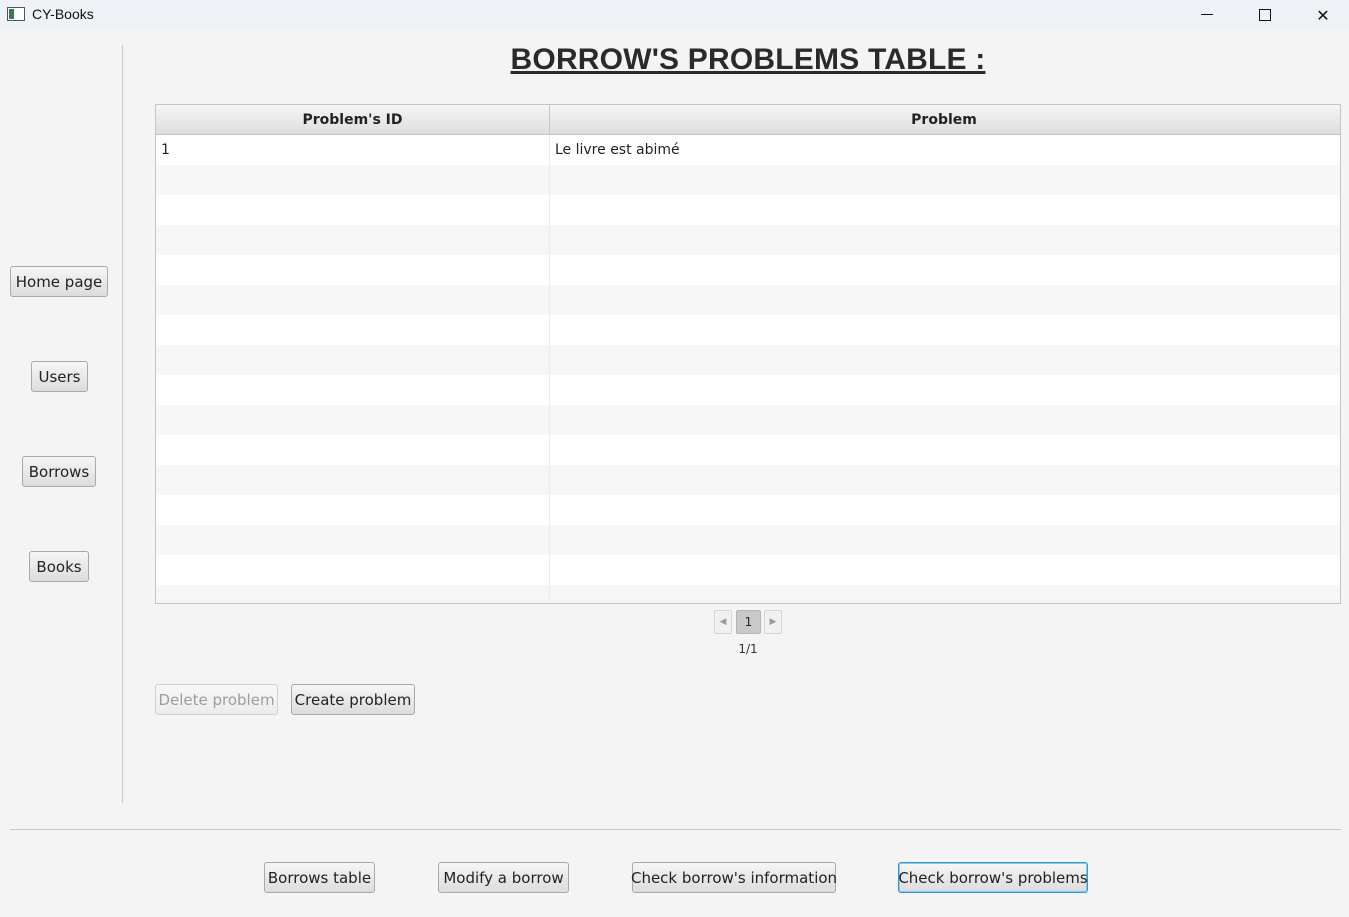 The image size is (1349, 917). What do you see at coordinates (319, 877) in the screenshot?
I see `borrows-table-button: Borrows table` at bounding box center [319, 877].